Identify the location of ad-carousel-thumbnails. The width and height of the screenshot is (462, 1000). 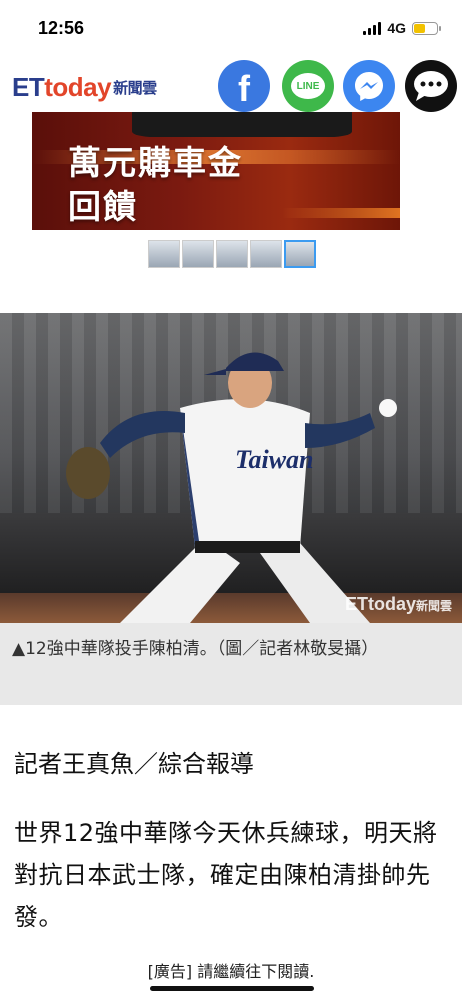
(232, 254).